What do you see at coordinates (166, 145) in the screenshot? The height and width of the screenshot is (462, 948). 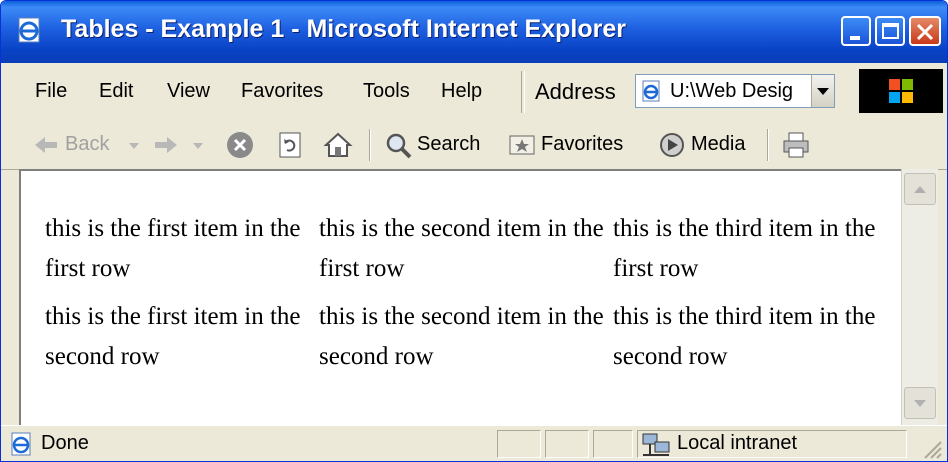 I see `forward-arrow-icon` at bounding box center [166, 145].